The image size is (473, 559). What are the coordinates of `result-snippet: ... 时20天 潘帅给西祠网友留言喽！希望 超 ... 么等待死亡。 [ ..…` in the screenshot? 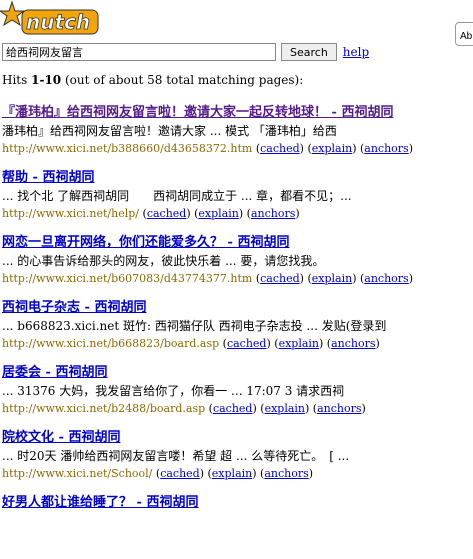 It's located at (176, 456).